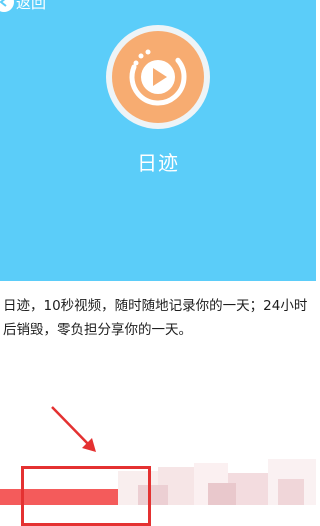  I want to click on annotation-highlight-box, so click(86, 496).